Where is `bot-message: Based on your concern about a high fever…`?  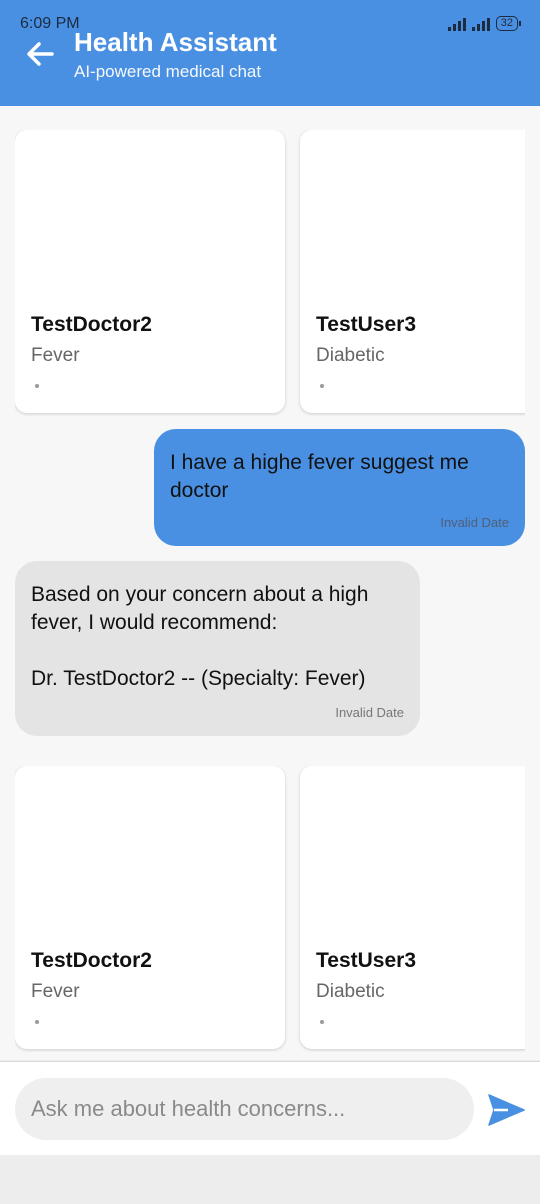 bot-message: Based on your concern about a high fever… is located at coordinates (217, 648).